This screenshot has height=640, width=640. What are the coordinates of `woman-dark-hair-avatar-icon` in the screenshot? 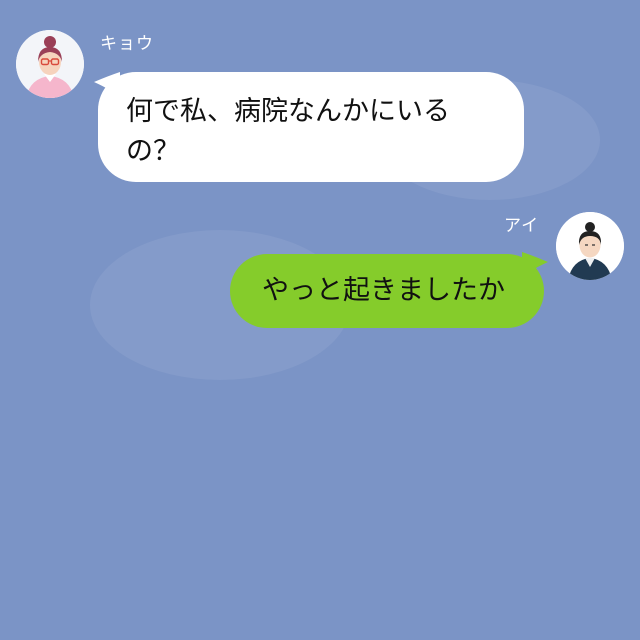 It's located at (590, 246).